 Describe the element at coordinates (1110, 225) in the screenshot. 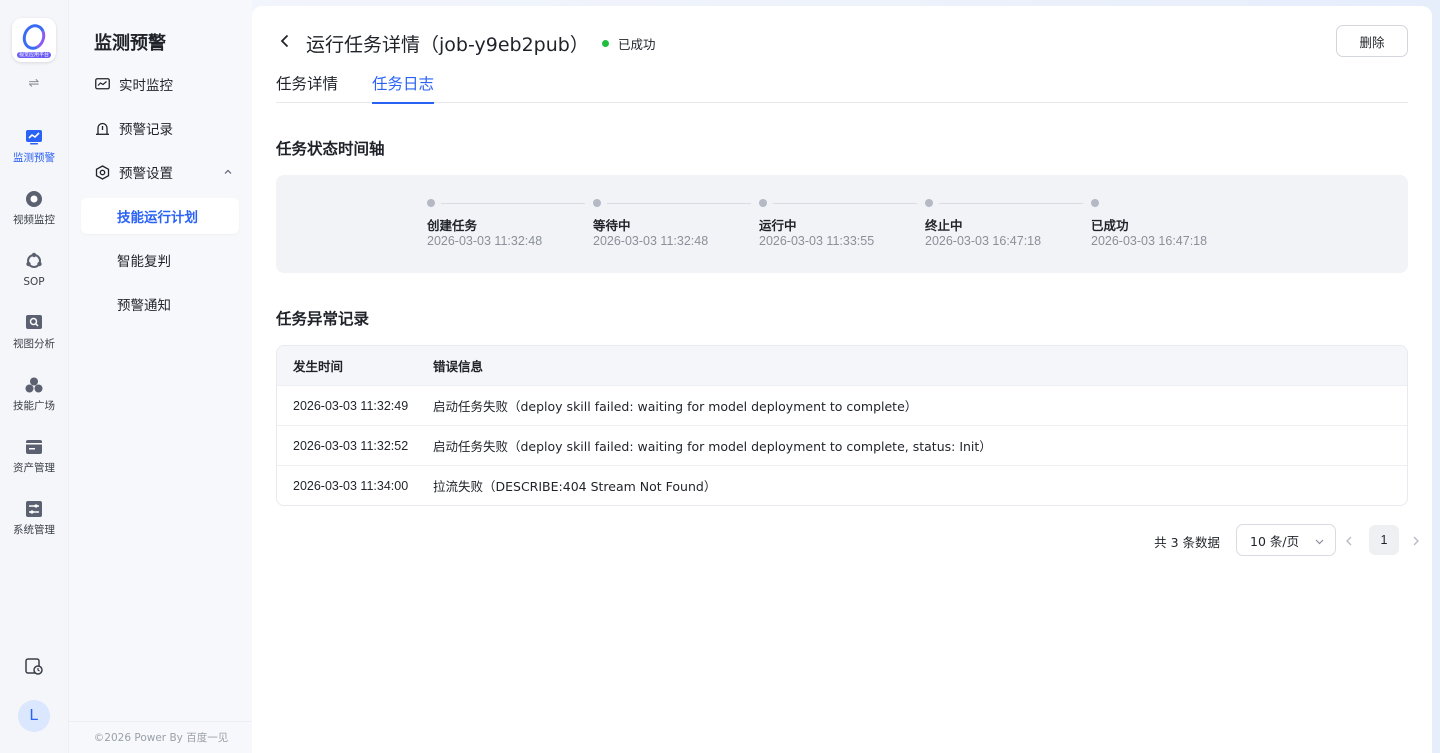

I see `timeline-step-name: 已成功` at that location.